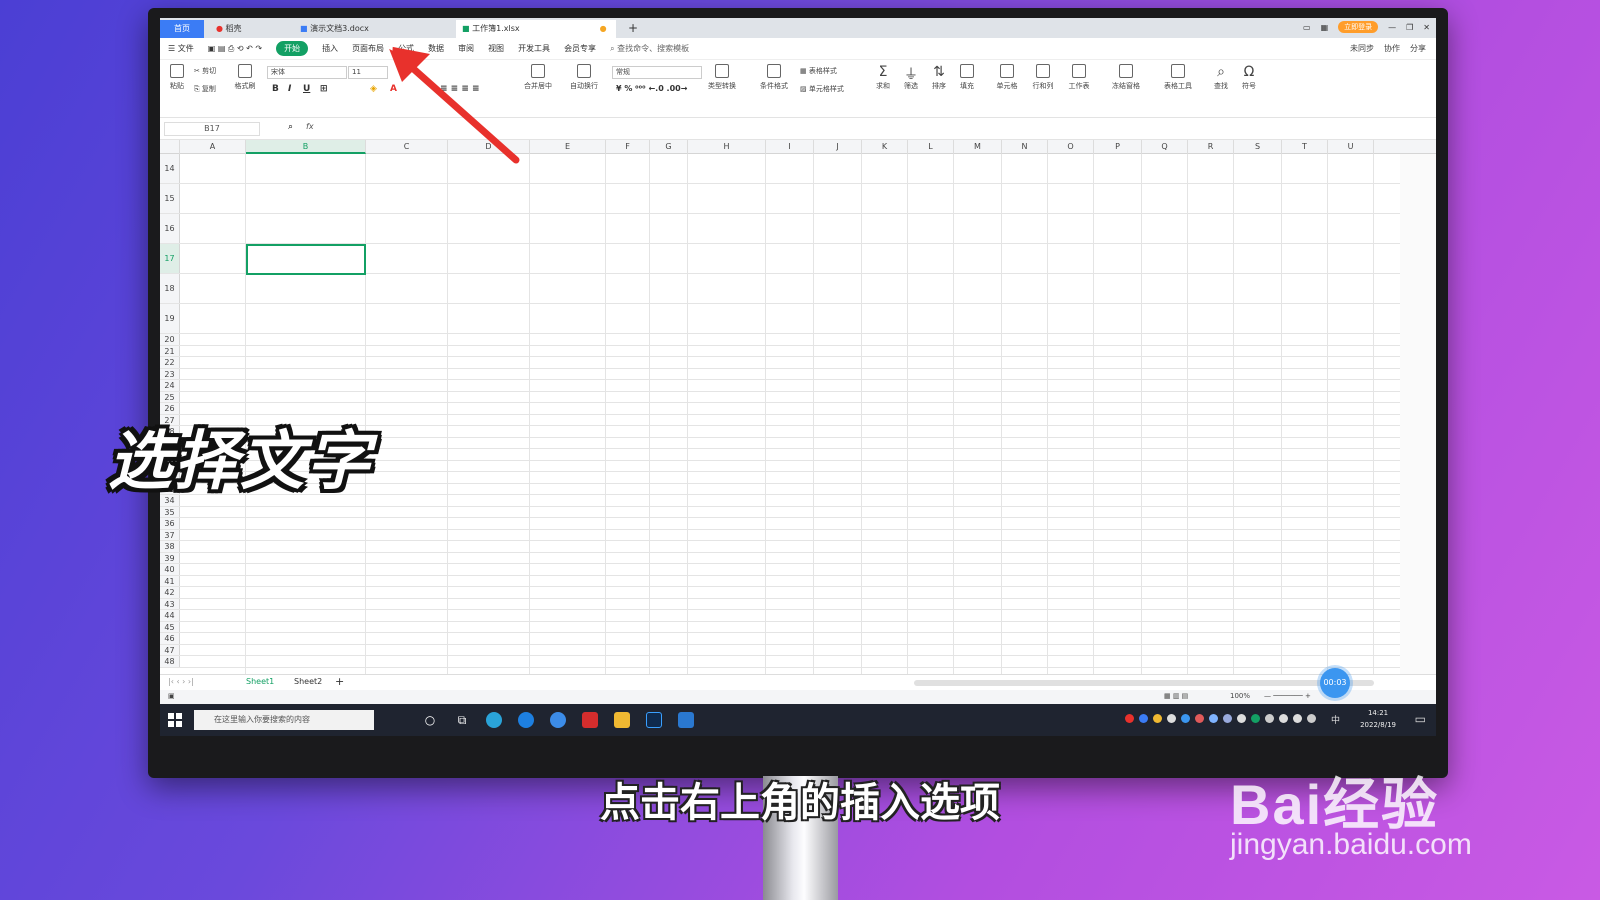  Describe the element at coordinates (558, 720) in the screenshot. I see `sogou-icon` at that location.